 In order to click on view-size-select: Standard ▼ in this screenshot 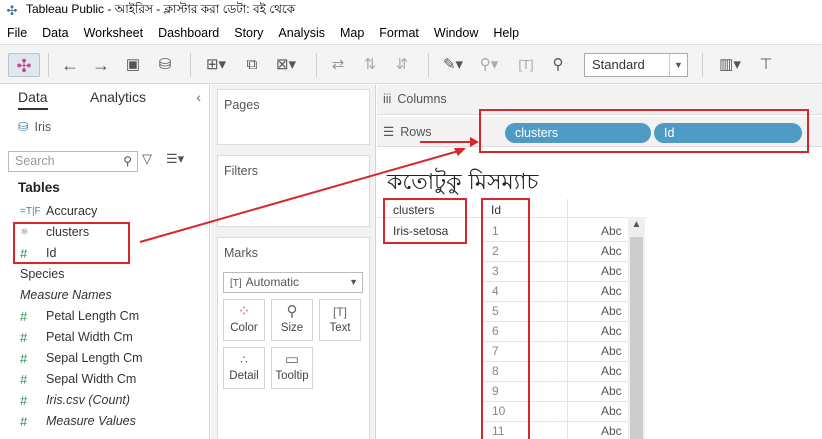, I will do `click(636, 65)`.